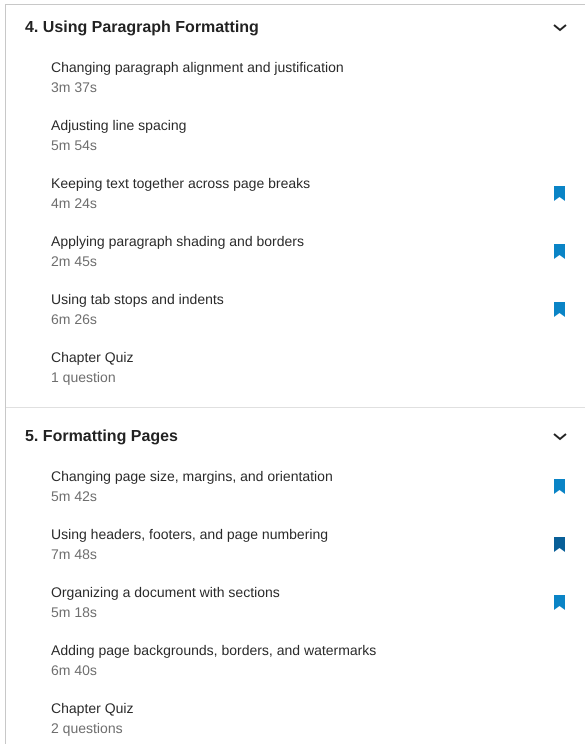 The height and width of the screenshot is (744, 585). I want to click on lesson-duration: 1 question, so click(84, 377).